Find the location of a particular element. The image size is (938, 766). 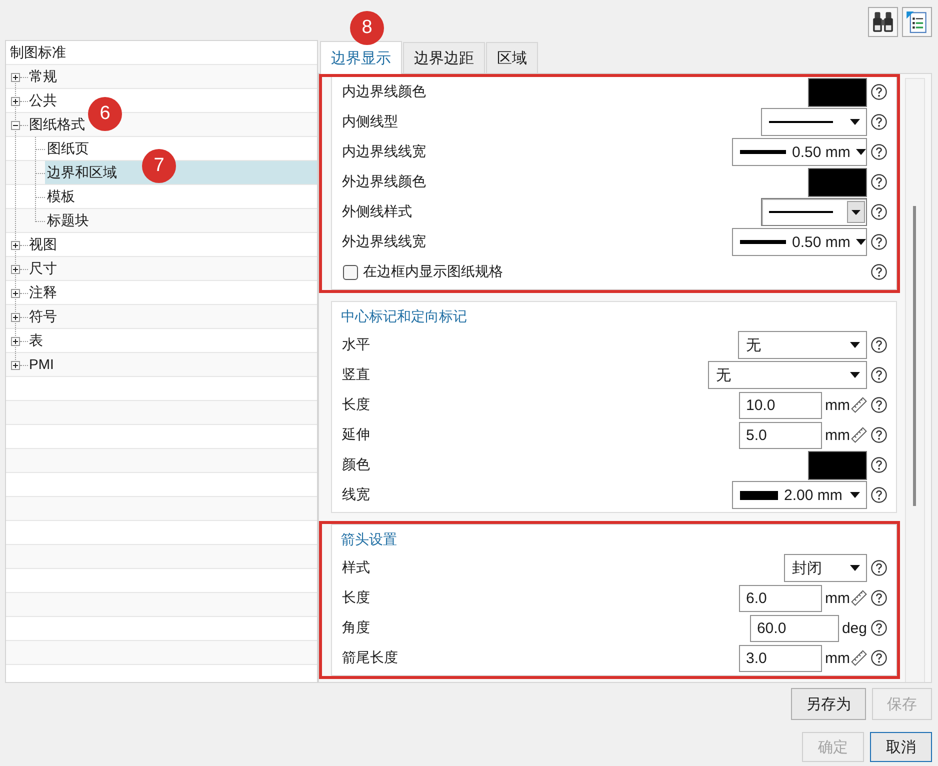

dialog-button: 取消 is located at coordinates (901, 747).